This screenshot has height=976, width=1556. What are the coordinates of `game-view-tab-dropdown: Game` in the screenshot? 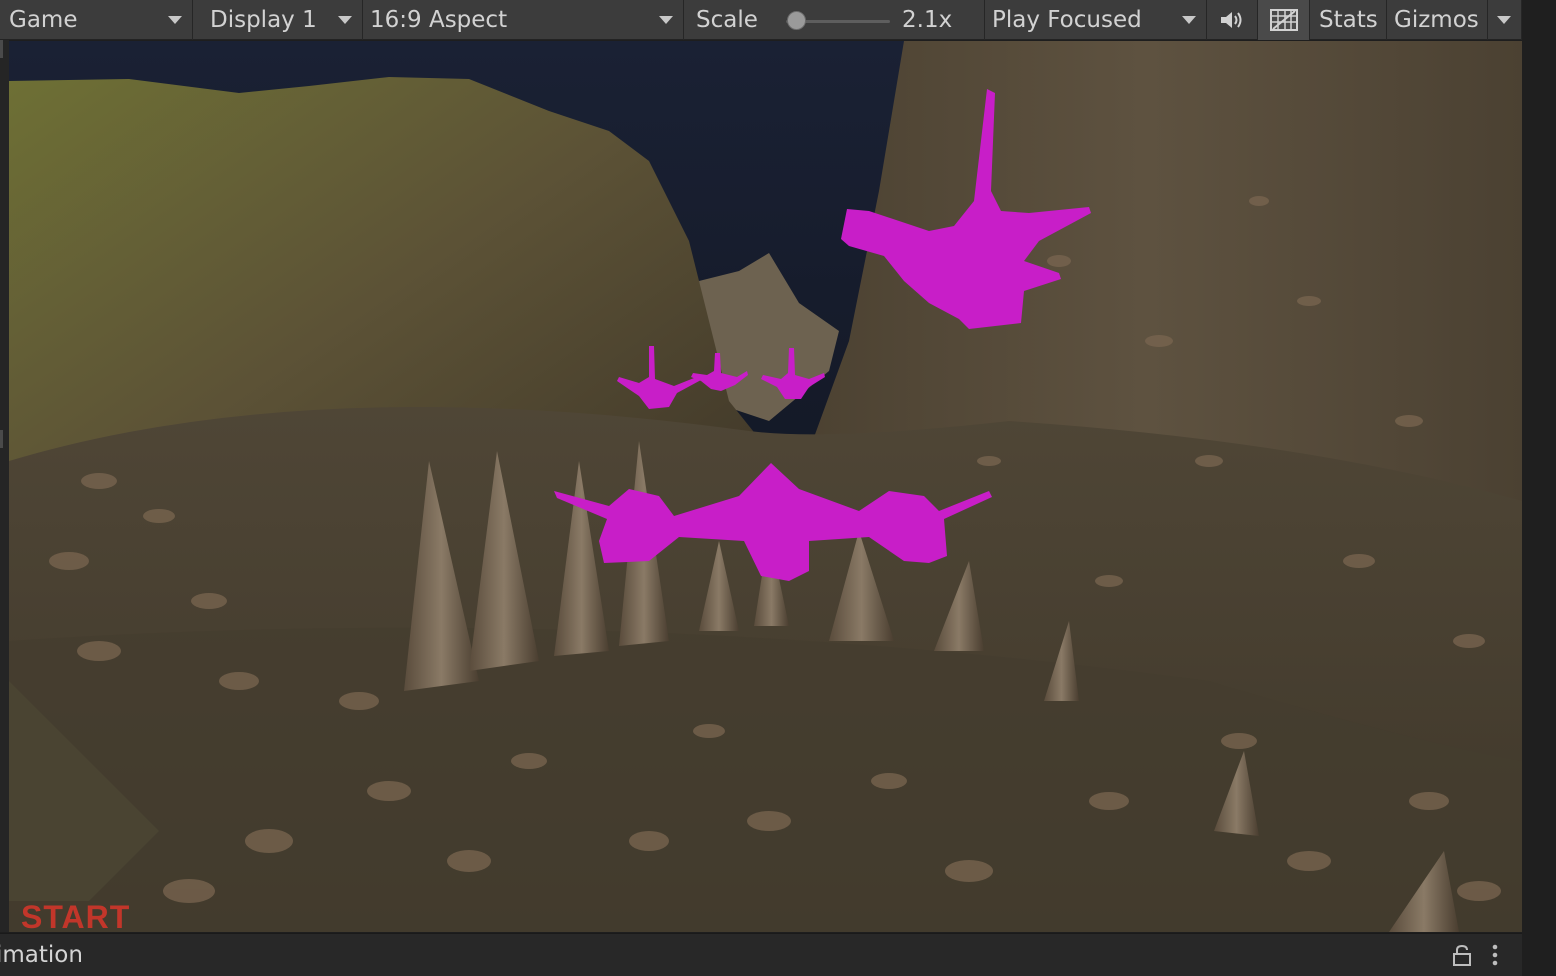 It's located at (96, 20).